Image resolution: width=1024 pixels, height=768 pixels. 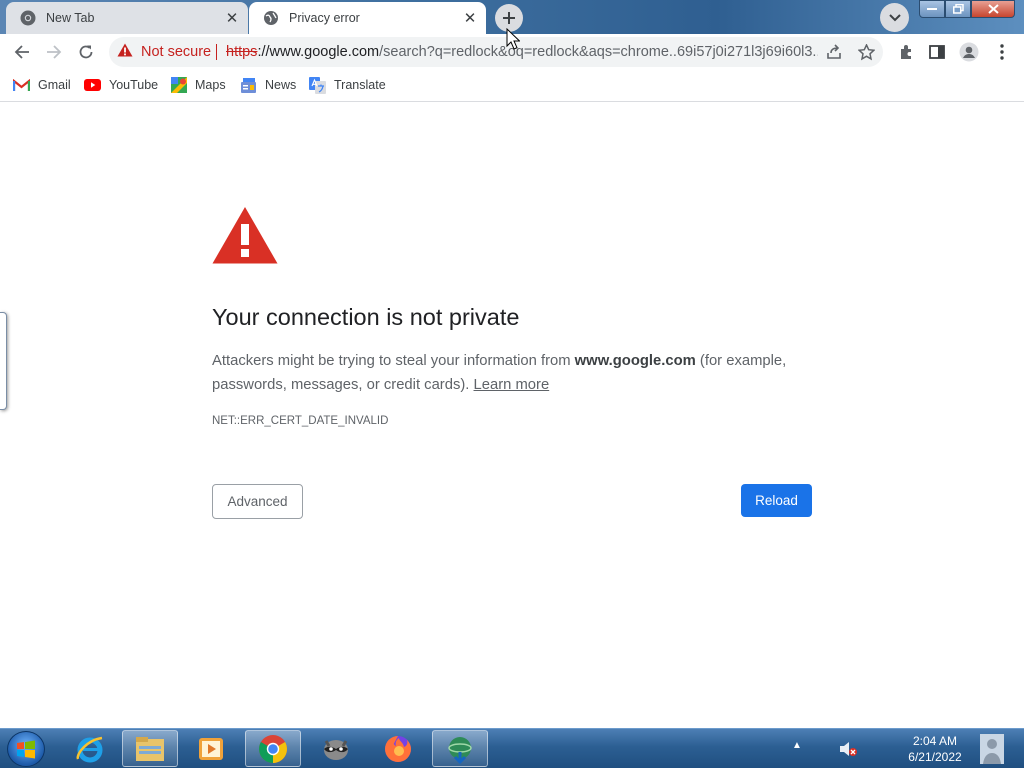 I want to click on download-manager-icon, so click(x=460, y=750).